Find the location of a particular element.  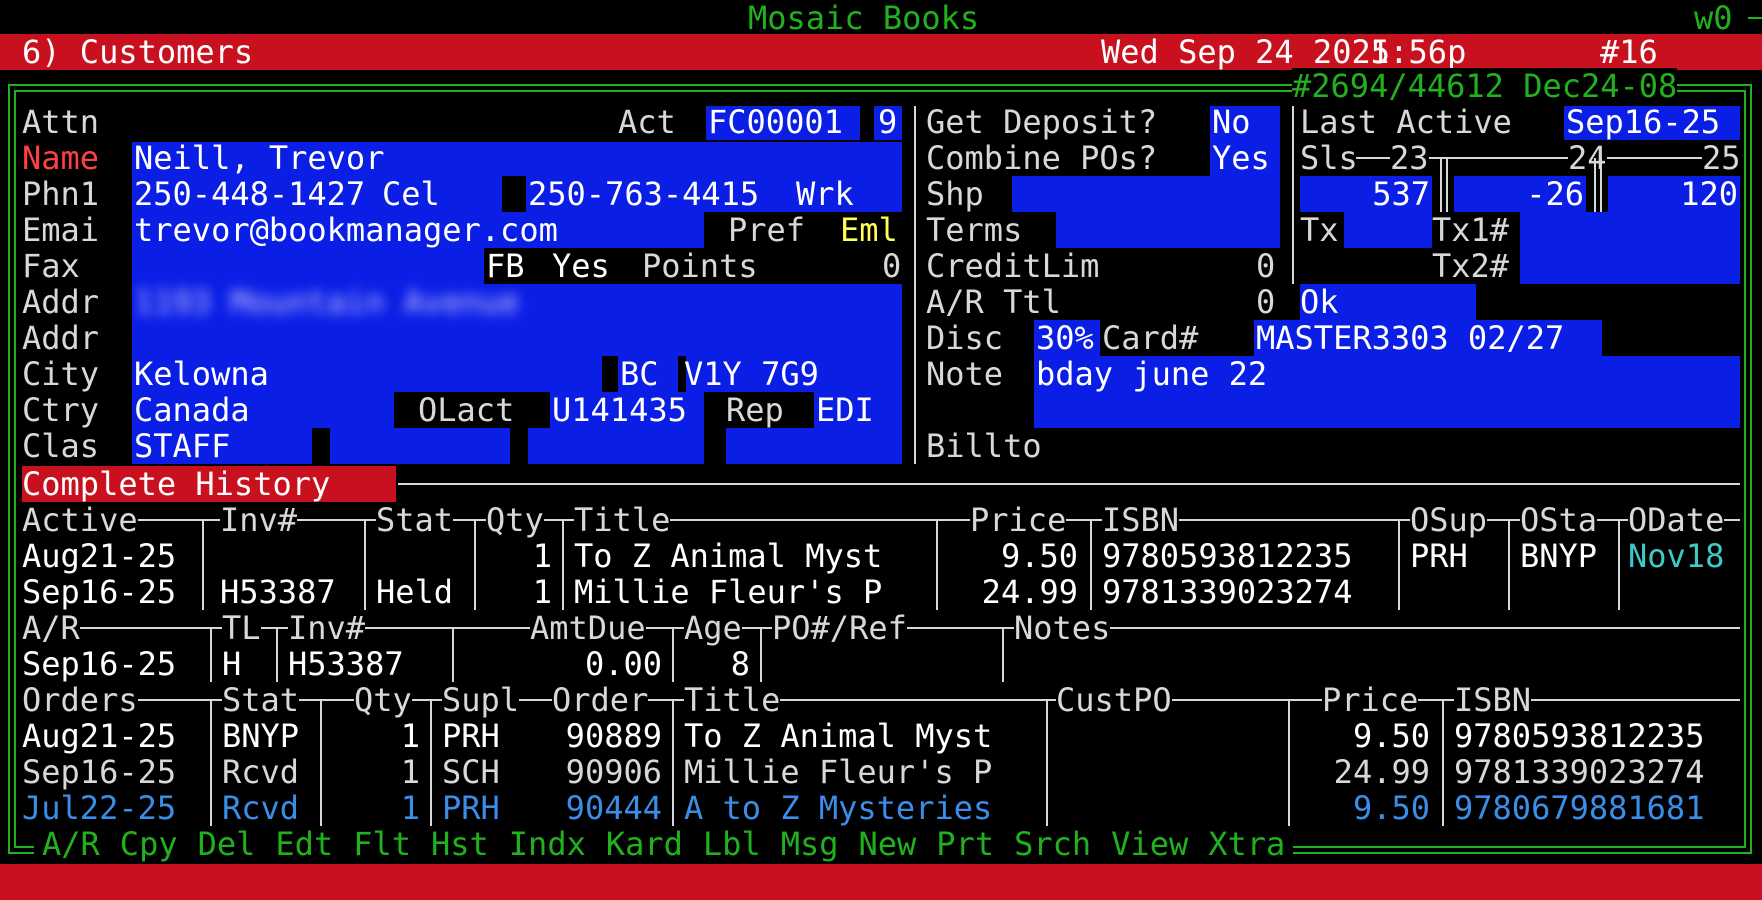

history-col-qty: Qty is located at coordinates (515, 520).